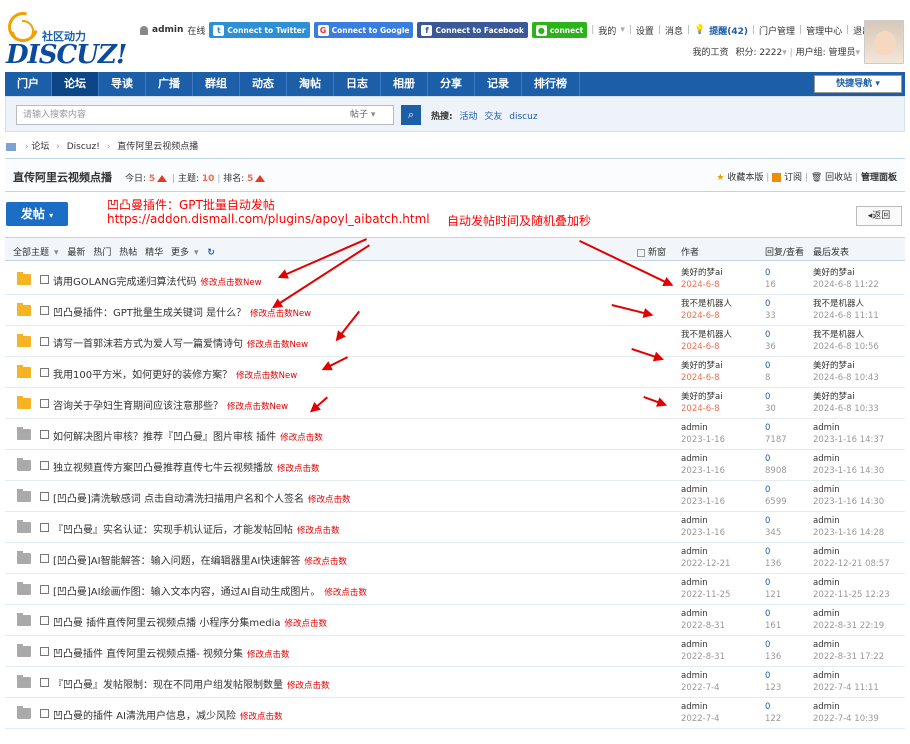 The width and height of the screenshot is (910, 744). What do you see at coordinates (559, 30) in the screenshot?
I see `connect-wechat-button: ● connect` at bounding box center [559, 30].